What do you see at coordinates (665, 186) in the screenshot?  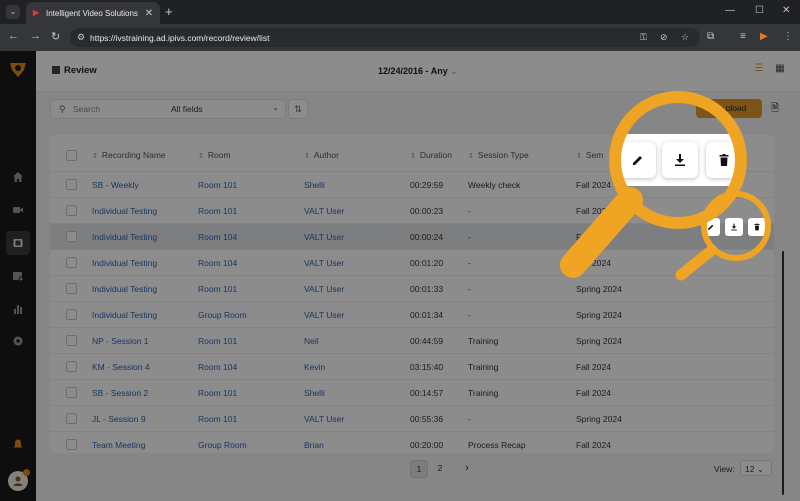 I see `magnifier-callout` at bounding box center [665, 186].